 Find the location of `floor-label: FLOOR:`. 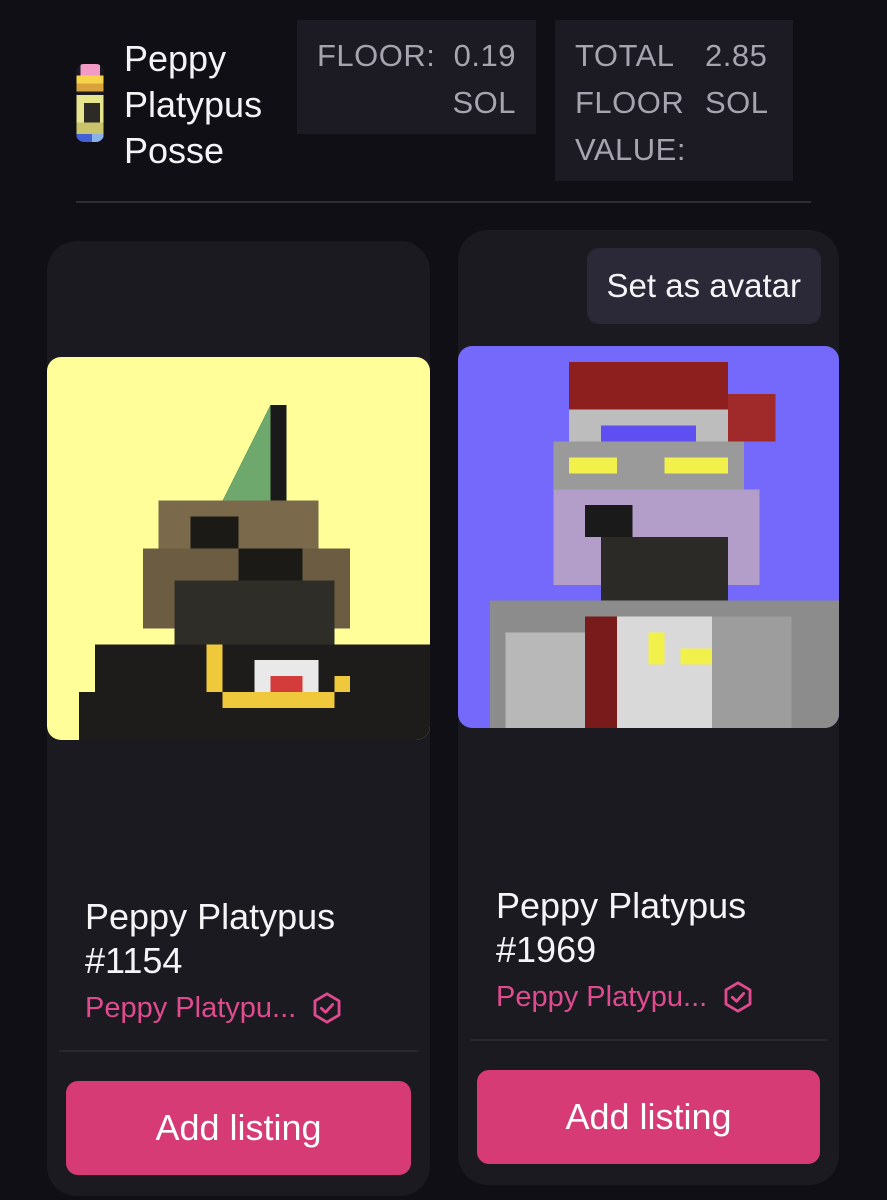

floor-label: FLOOR: is located at coordinates (376, 55).